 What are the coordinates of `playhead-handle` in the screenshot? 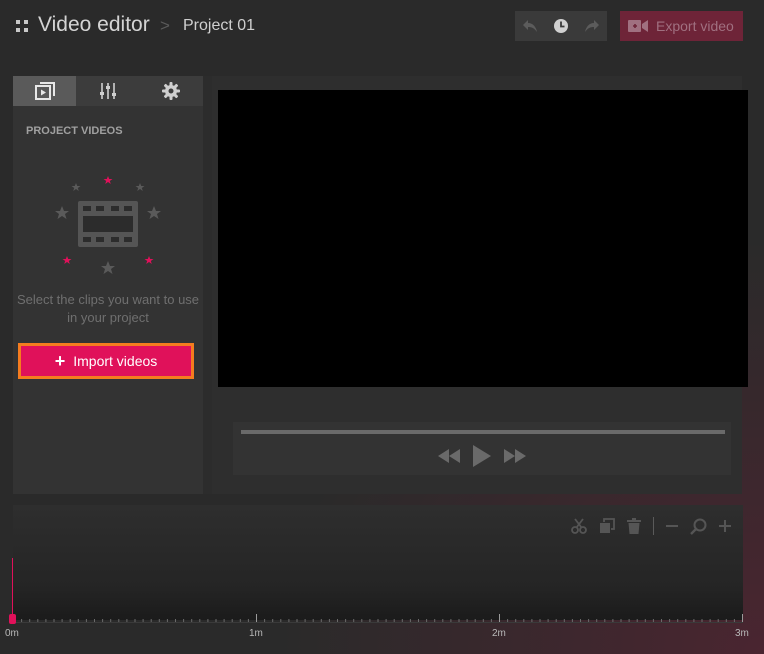 It's located at (12, 619).